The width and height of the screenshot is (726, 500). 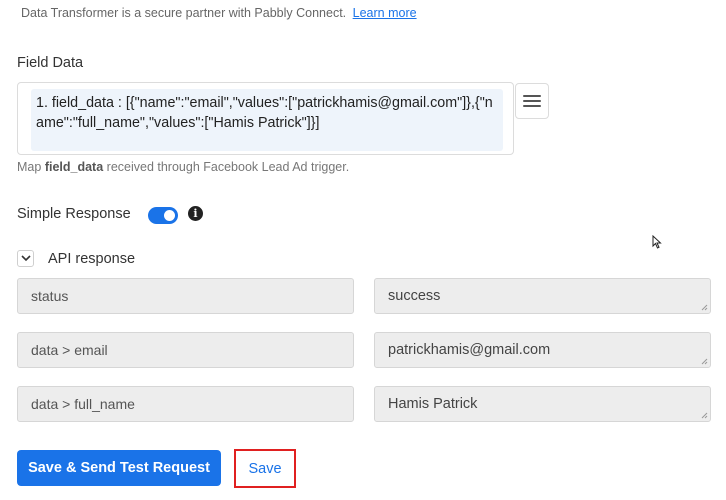 What do you see at coordinates (532, 96) in the screenshot?
I see `hamburger-icon` at bounding box center [532, 96].